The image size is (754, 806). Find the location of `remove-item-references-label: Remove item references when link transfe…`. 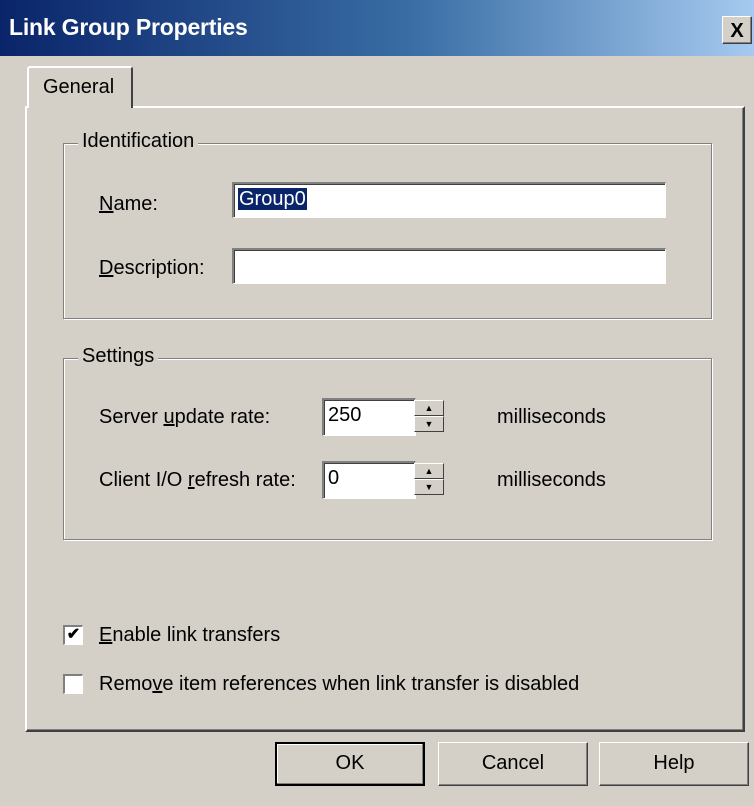

remove-item-references-label: Remove item references when link transfe… is located at coordinates (339, 684).